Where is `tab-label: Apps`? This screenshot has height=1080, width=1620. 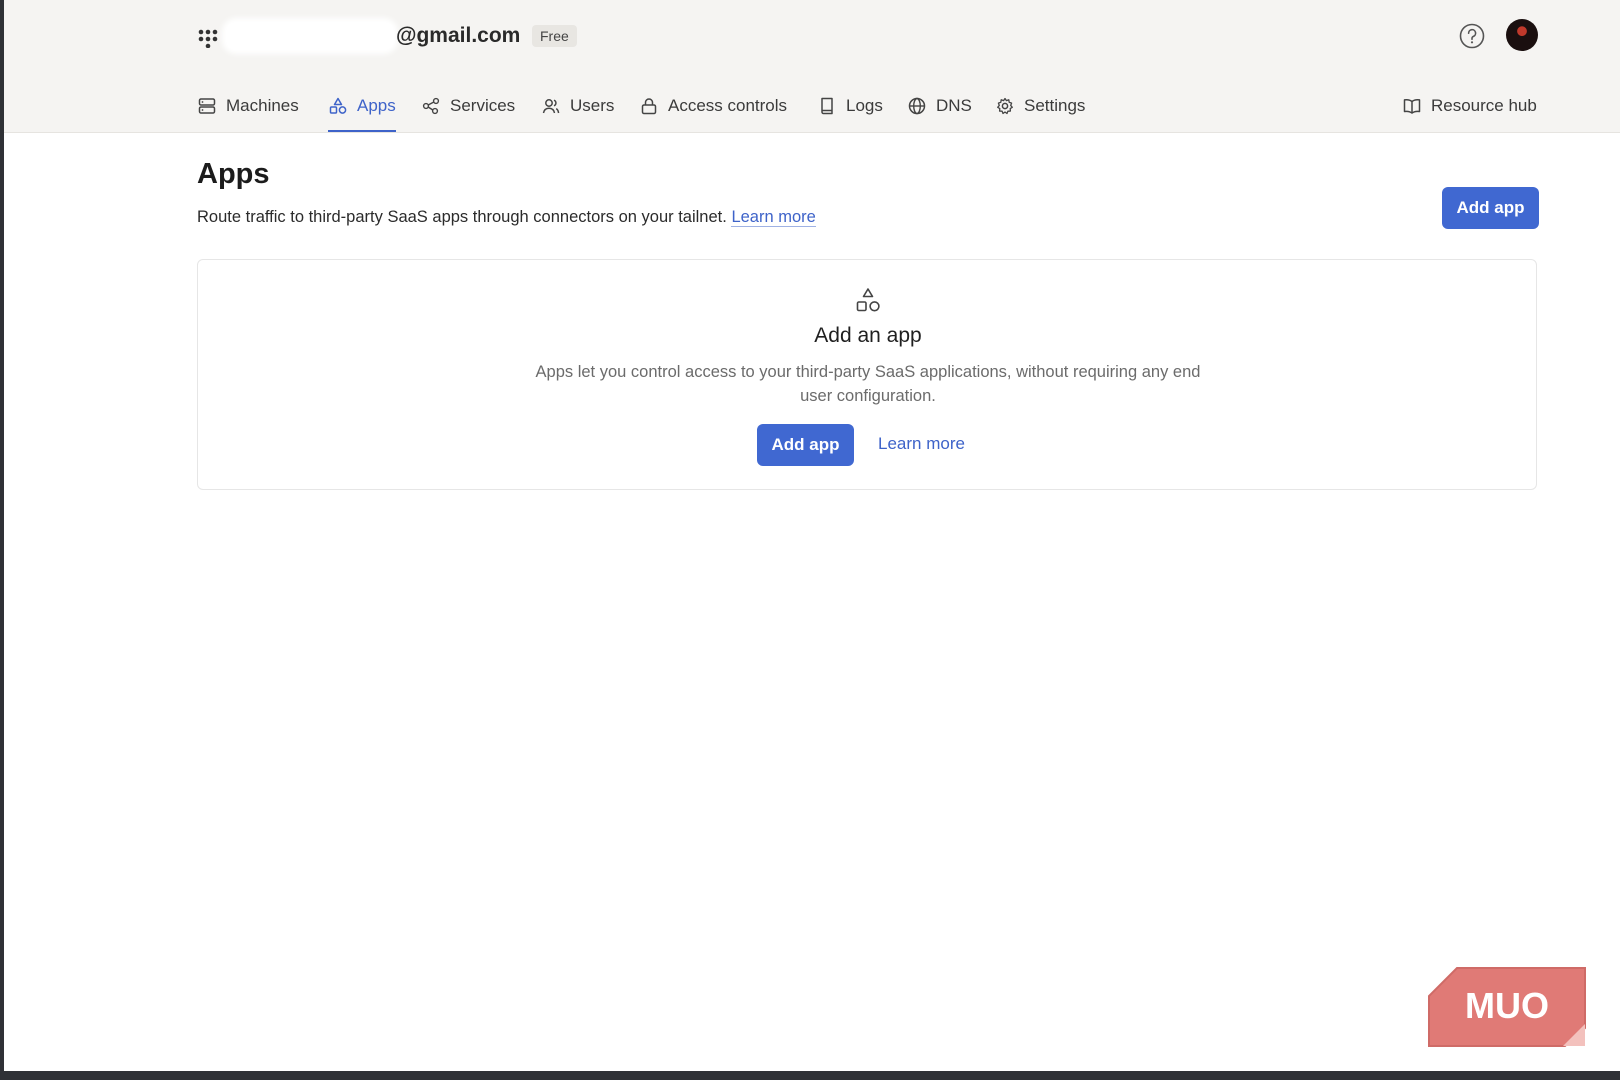 tab-label: Apps is located at coordinates (376, 105).